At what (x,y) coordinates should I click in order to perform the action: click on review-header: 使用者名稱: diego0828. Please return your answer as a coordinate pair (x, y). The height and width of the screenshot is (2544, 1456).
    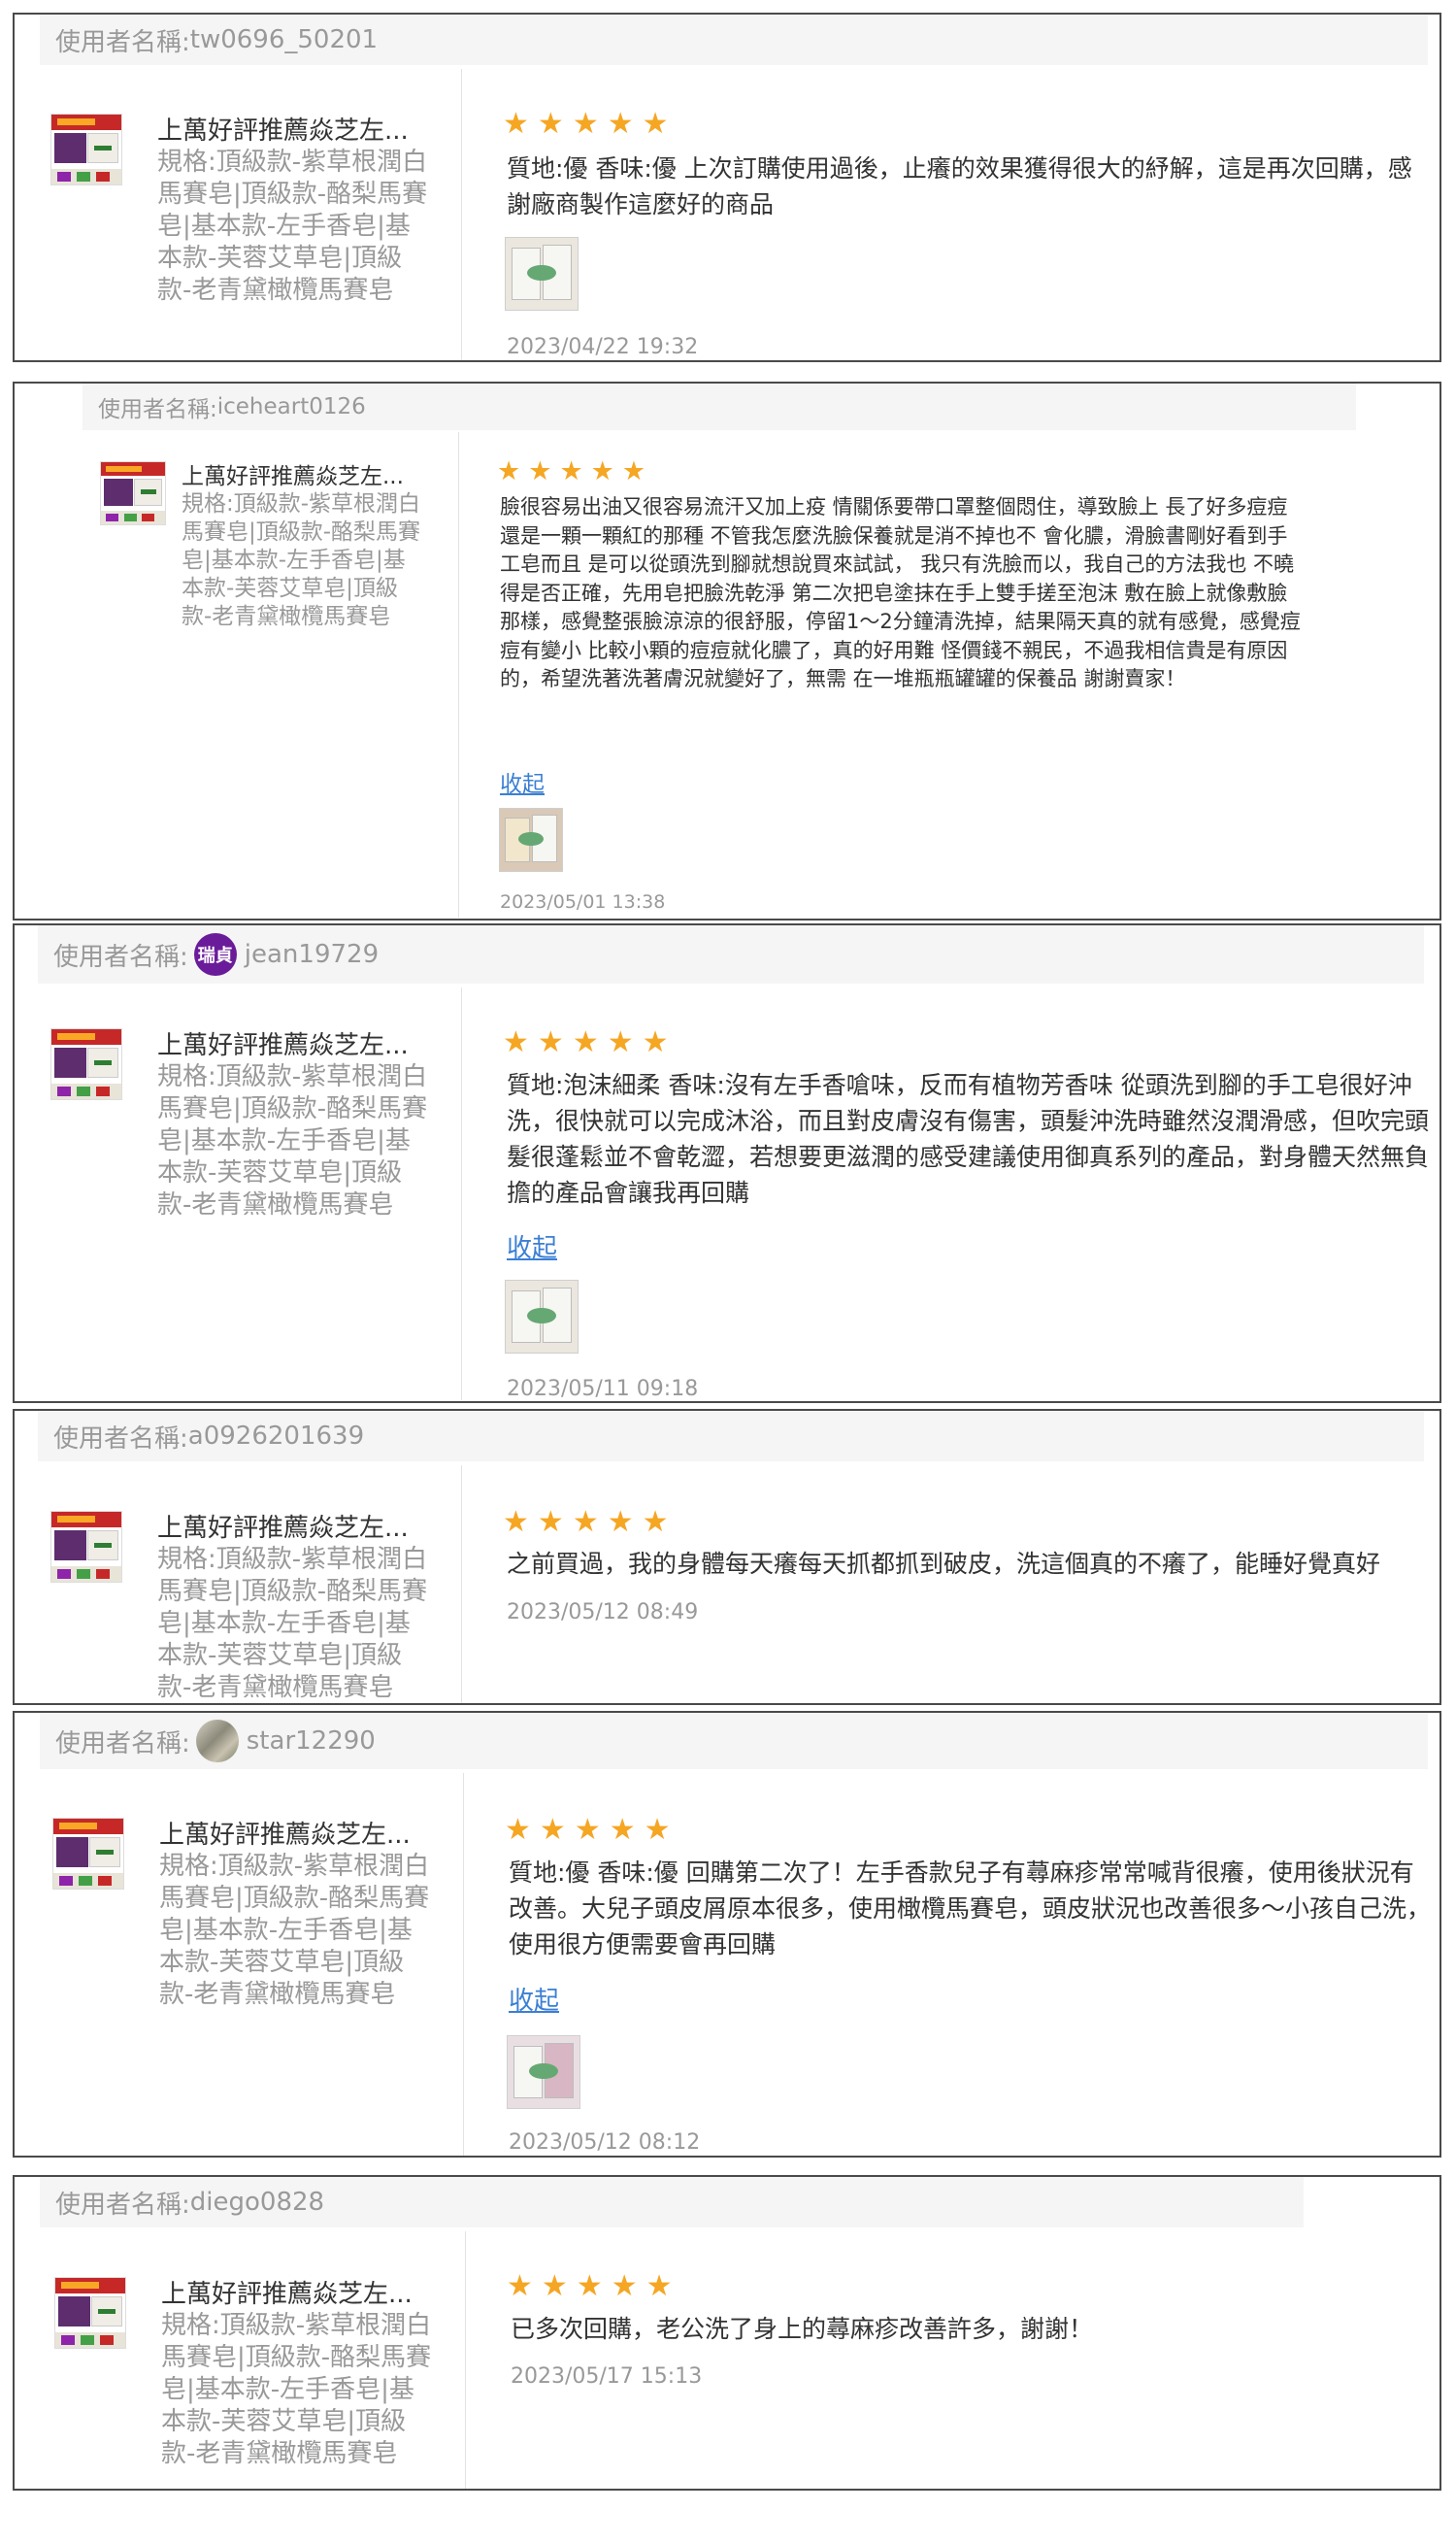
    Looking at the image, I should click on (672, 2202).